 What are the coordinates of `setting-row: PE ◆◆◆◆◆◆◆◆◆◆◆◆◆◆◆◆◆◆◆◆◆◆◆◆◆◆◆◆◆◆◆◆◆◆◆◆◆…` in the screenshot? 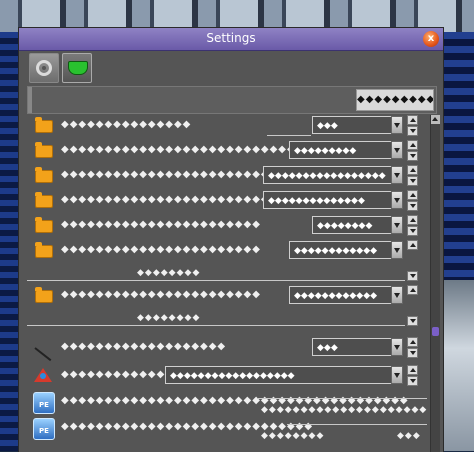 It's located at (227, 404).